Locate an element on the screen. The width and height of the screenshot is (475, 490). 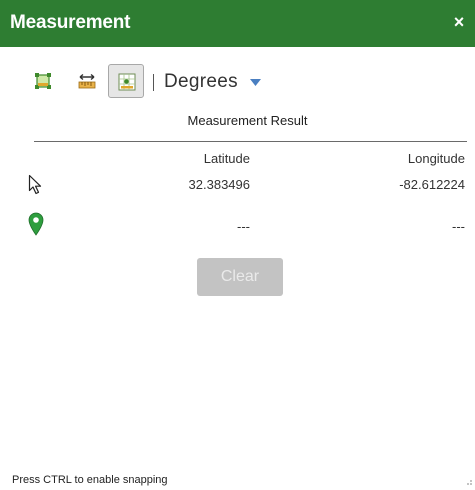
distance-icon is located at coordinates (87, 81).